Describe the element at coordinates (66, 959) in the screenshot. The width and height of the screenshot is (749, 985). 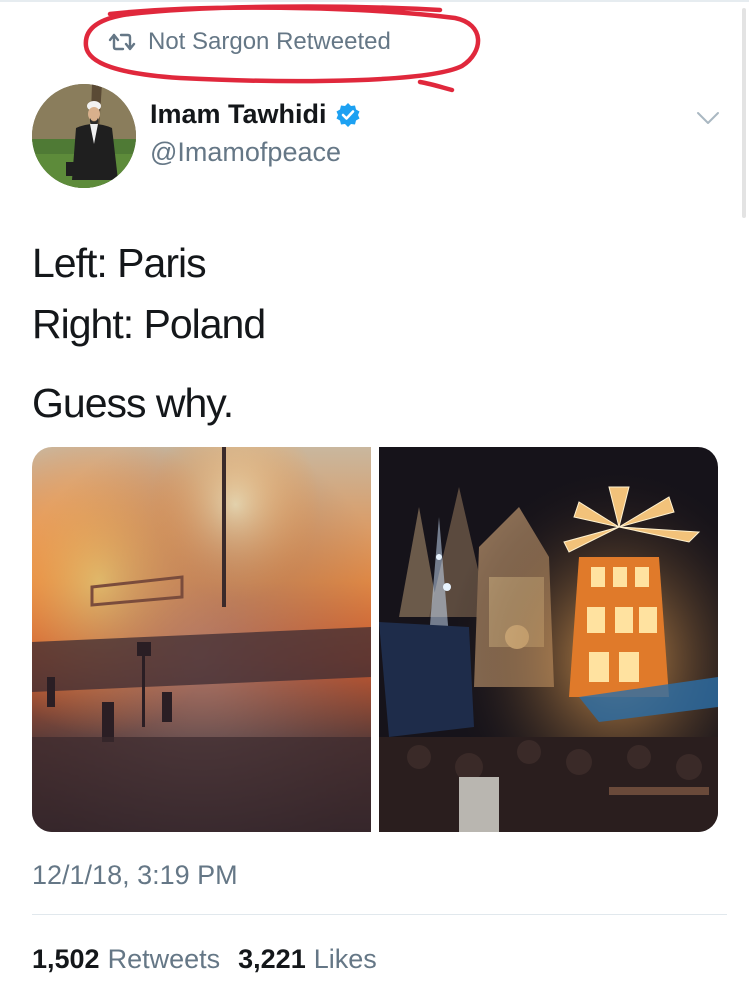
I see `retweets-count: 1,502` at that location.